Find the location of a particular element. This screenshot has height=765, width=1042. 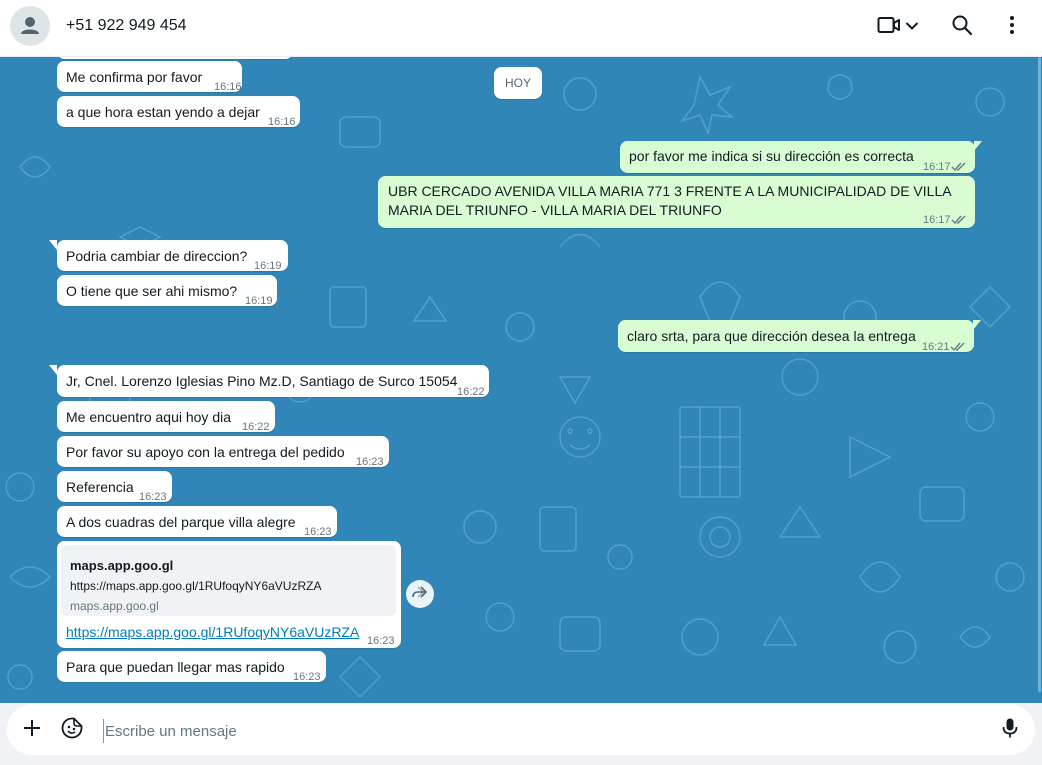

video-call-button is located at coordinates (898, 27).